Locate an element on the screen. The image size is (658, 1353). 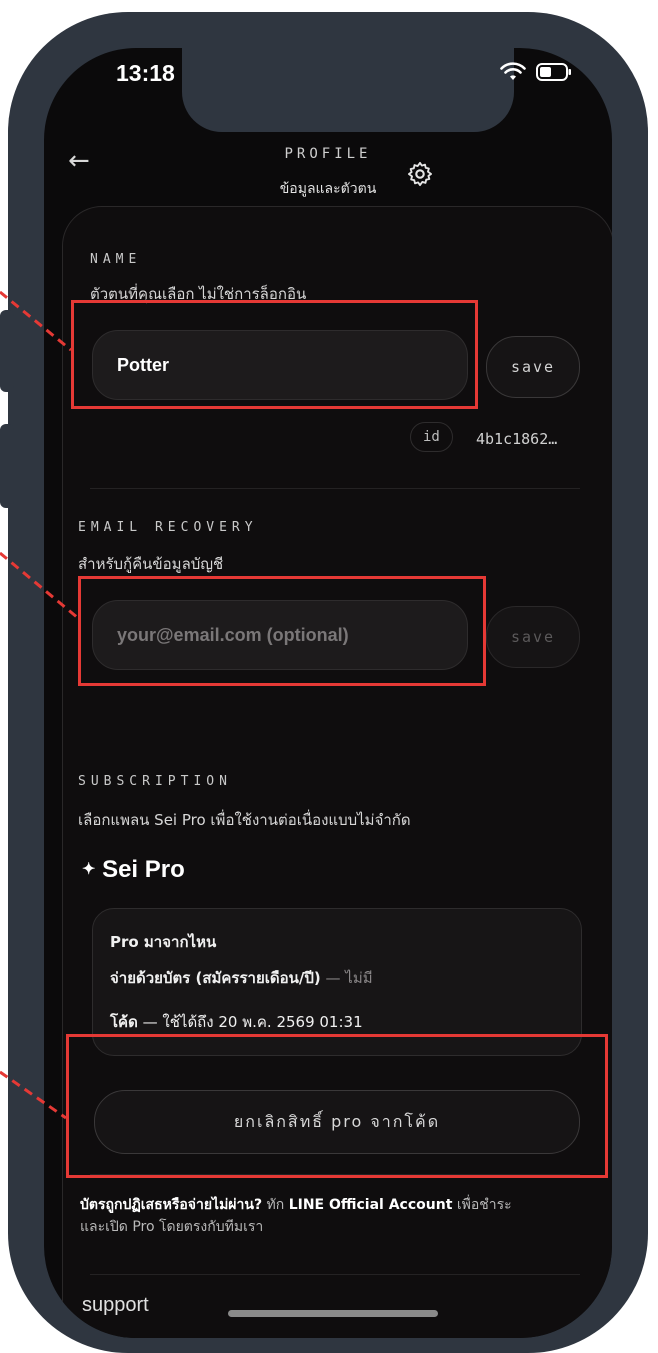
status-icons is located at coordinates (536, 72).